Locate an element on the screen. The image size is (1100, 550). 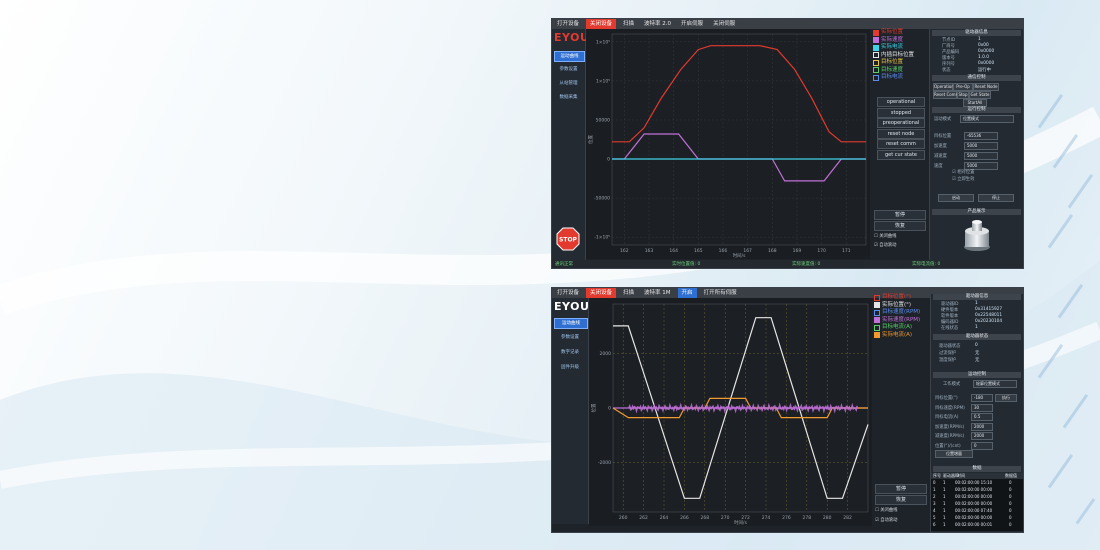
nmt-button-5: get cur state is located at coordinates (901, 154).